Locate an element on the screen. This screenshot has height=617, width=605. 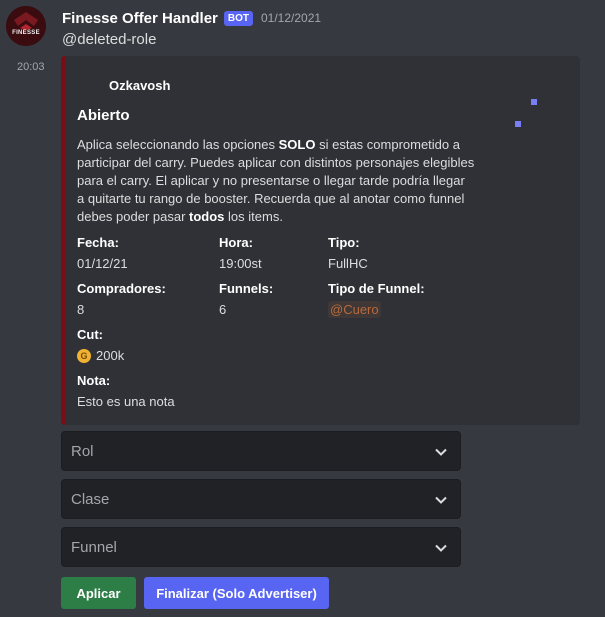
field-value-wrap: @Cuero is located at coordinates (376, 309).